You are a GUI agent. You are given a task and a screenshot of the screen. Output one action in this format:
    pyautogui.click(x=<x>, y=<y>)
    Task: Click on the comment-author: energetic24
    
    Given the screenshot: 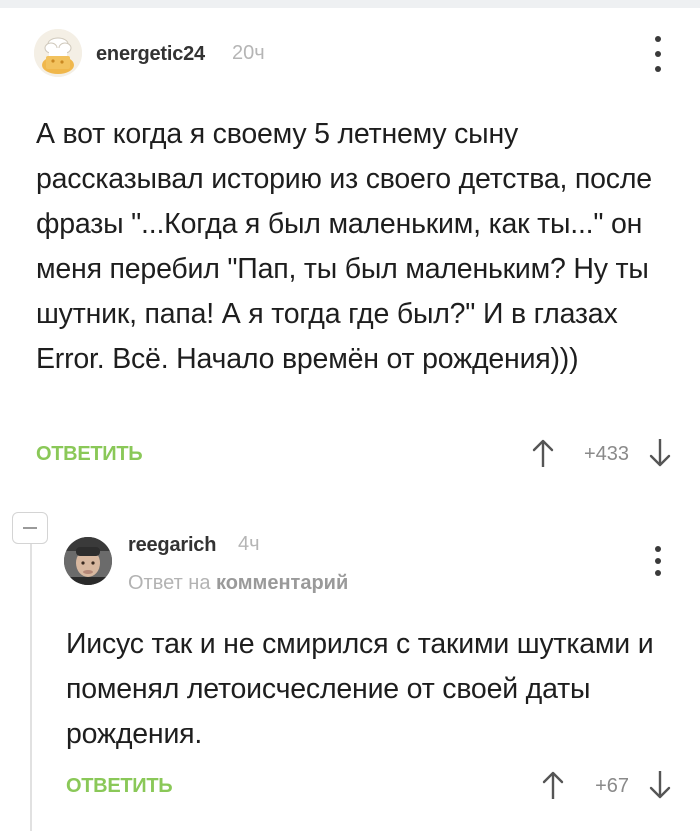 What is the action you would take?
    pyautogui.click(x=150, y=54)
    